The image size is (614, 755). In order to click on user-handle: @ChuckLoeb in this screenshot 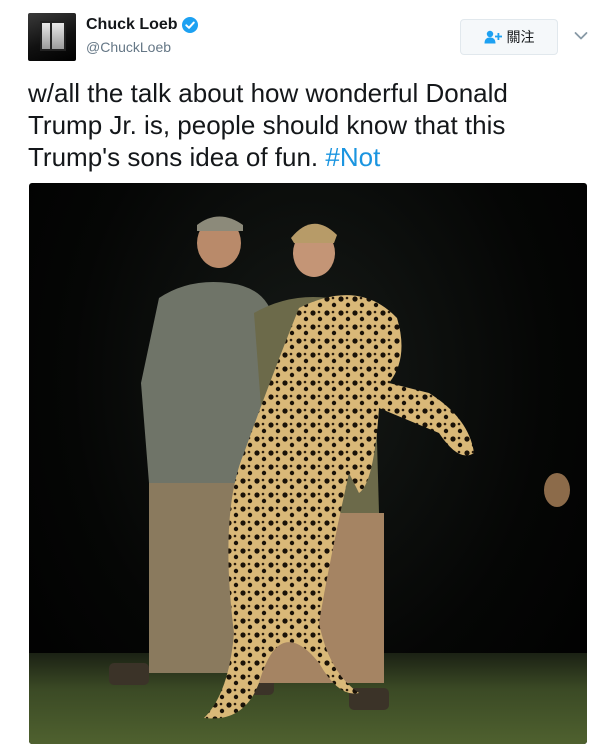, I will do `click(128, 47)`.